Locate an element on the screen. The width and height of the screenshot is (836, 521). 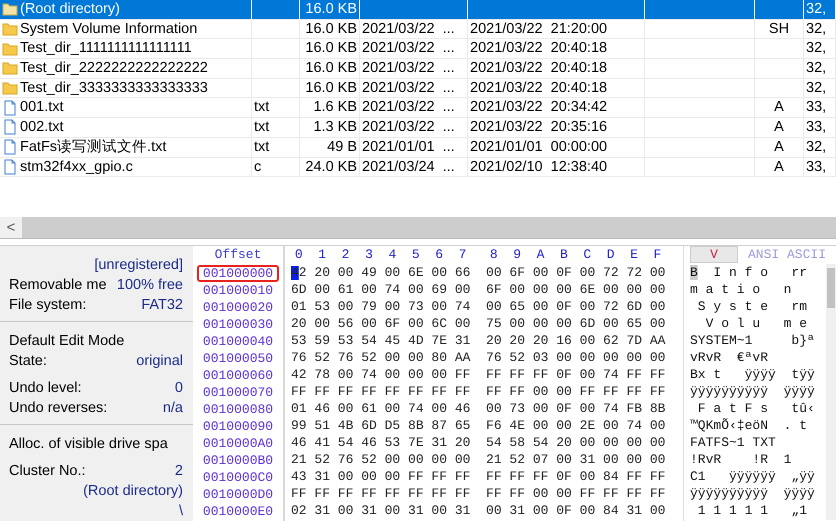
info-label: Removable me is located at coordinates (58, 285).